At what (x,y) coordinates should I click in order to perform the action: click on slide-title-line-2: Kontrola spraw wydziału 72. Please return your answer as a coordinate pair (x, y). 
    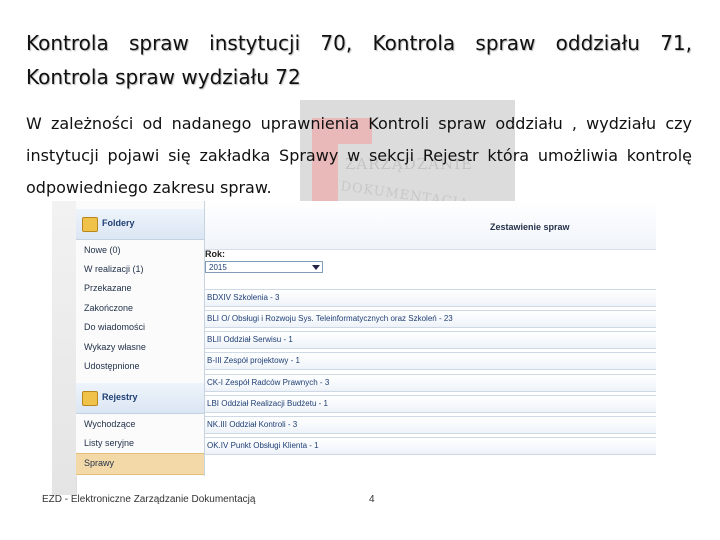
    Looking at the image, I should click on (163, 77).